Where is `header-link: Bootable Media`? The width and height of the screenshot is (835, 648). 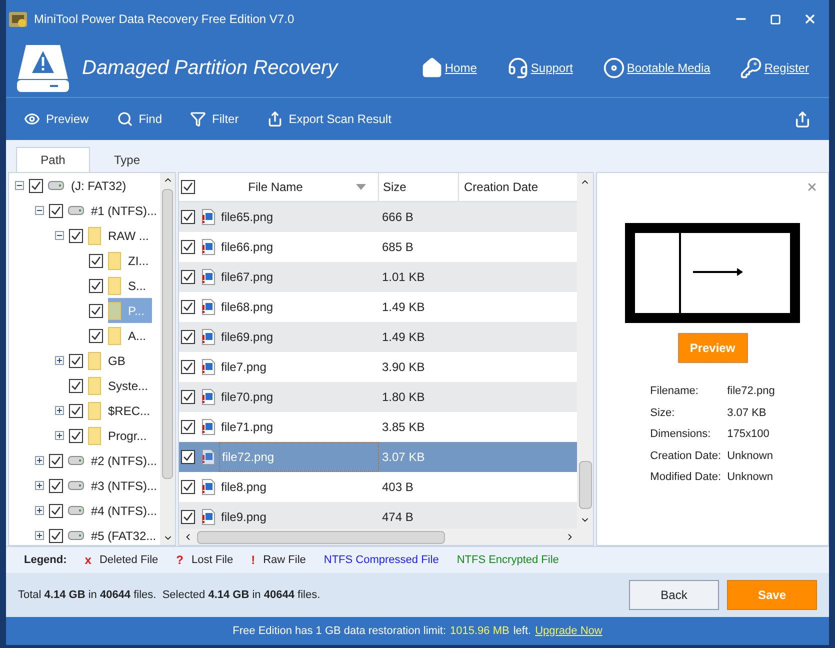
header-link: Bootable Media is located at coordinates (668, 67).